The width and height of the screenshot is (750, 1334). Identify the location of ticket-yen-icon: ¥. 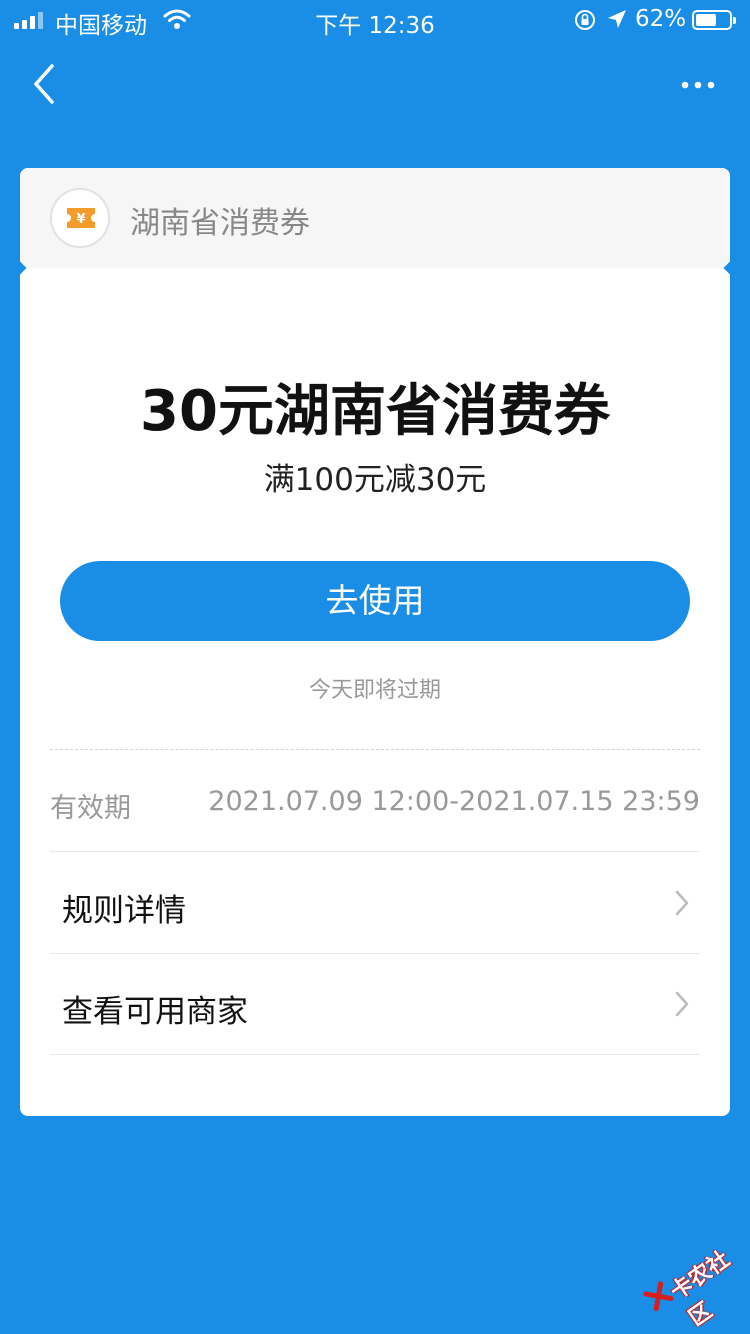
(81, 218).